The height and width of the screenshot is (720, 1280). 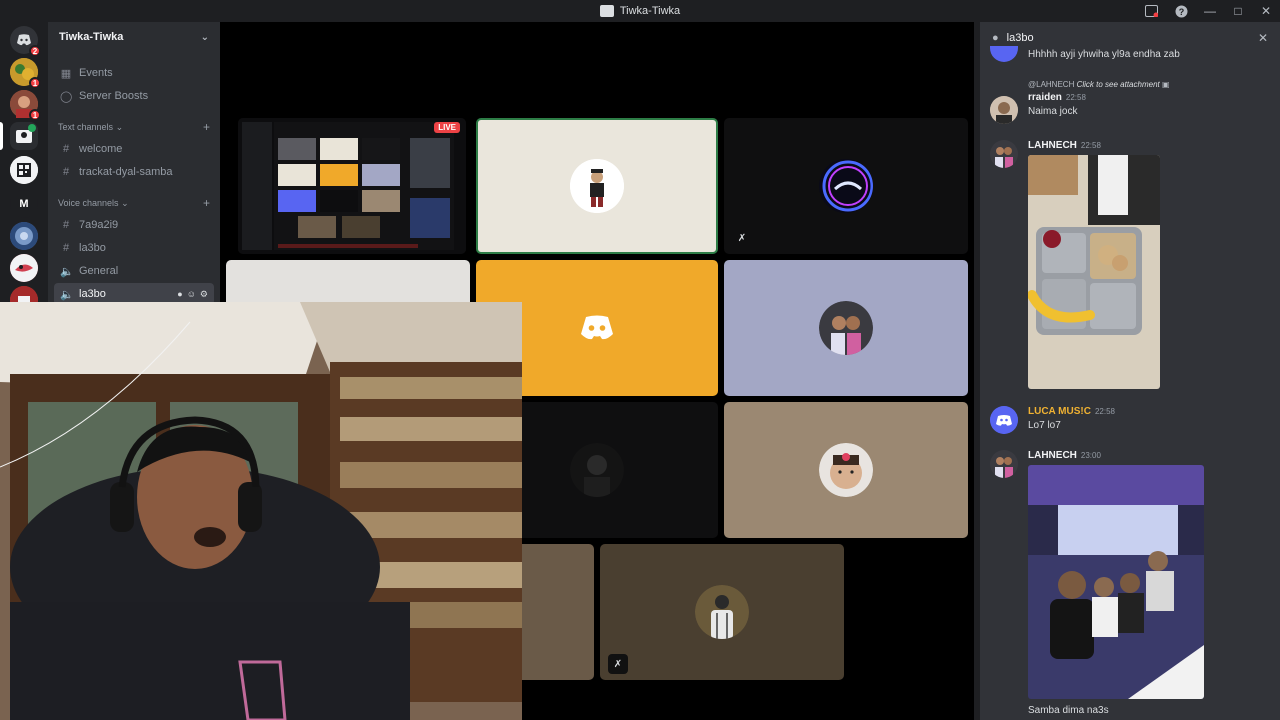 I want to click on inbox-icon, so click(x=1151, y=11).